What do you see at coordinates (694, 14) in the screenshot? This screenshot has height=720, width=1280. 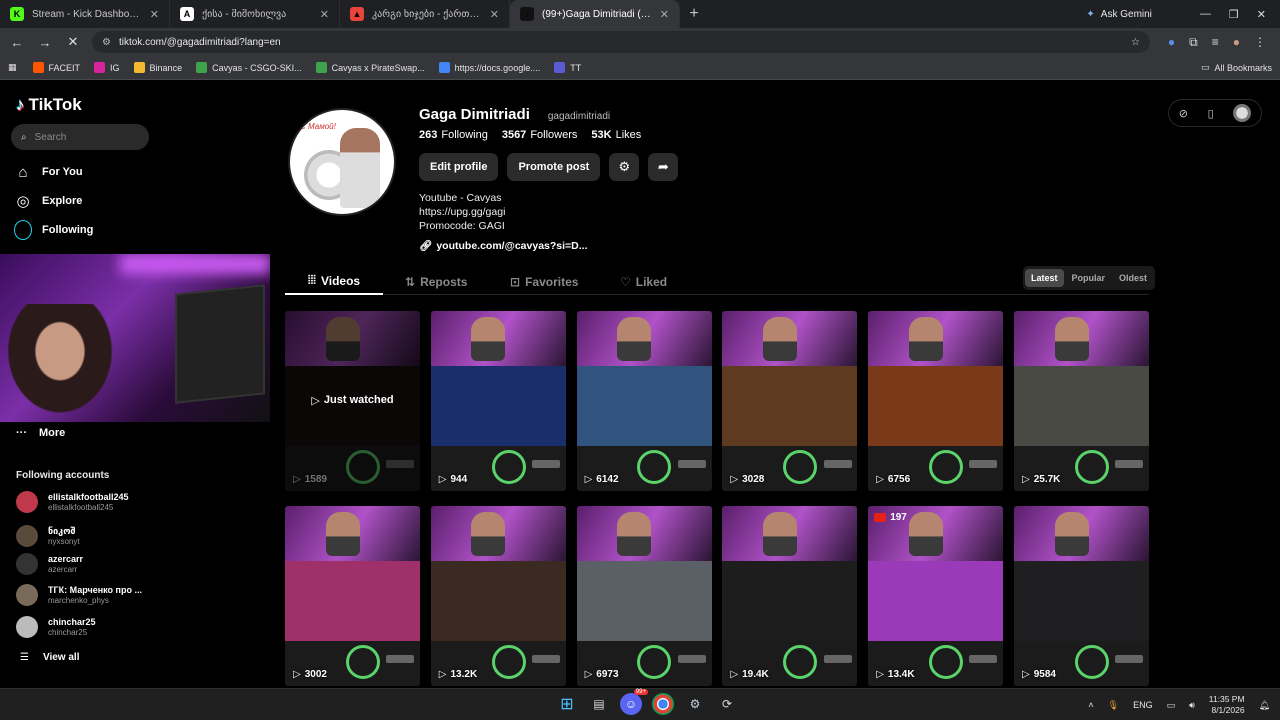 I see `new-tab-button: +` at bounding box center [694, 14].